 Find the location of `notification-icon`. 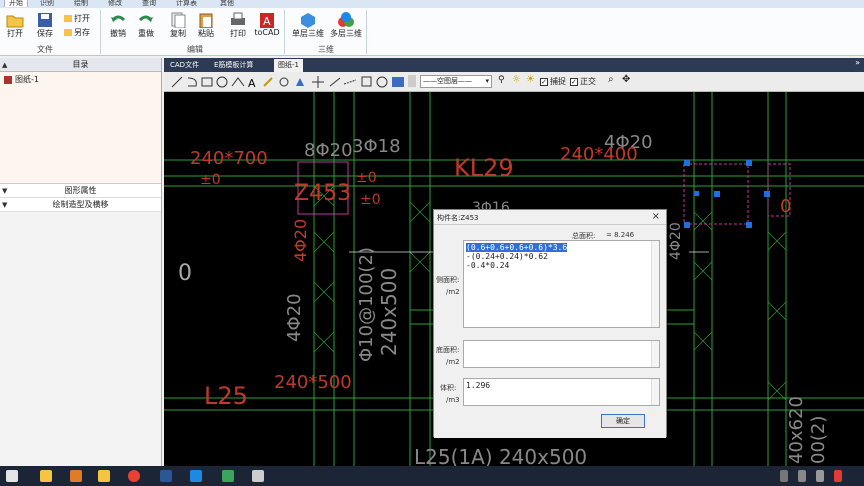

notification-icon is located at coordinates (838, 476).